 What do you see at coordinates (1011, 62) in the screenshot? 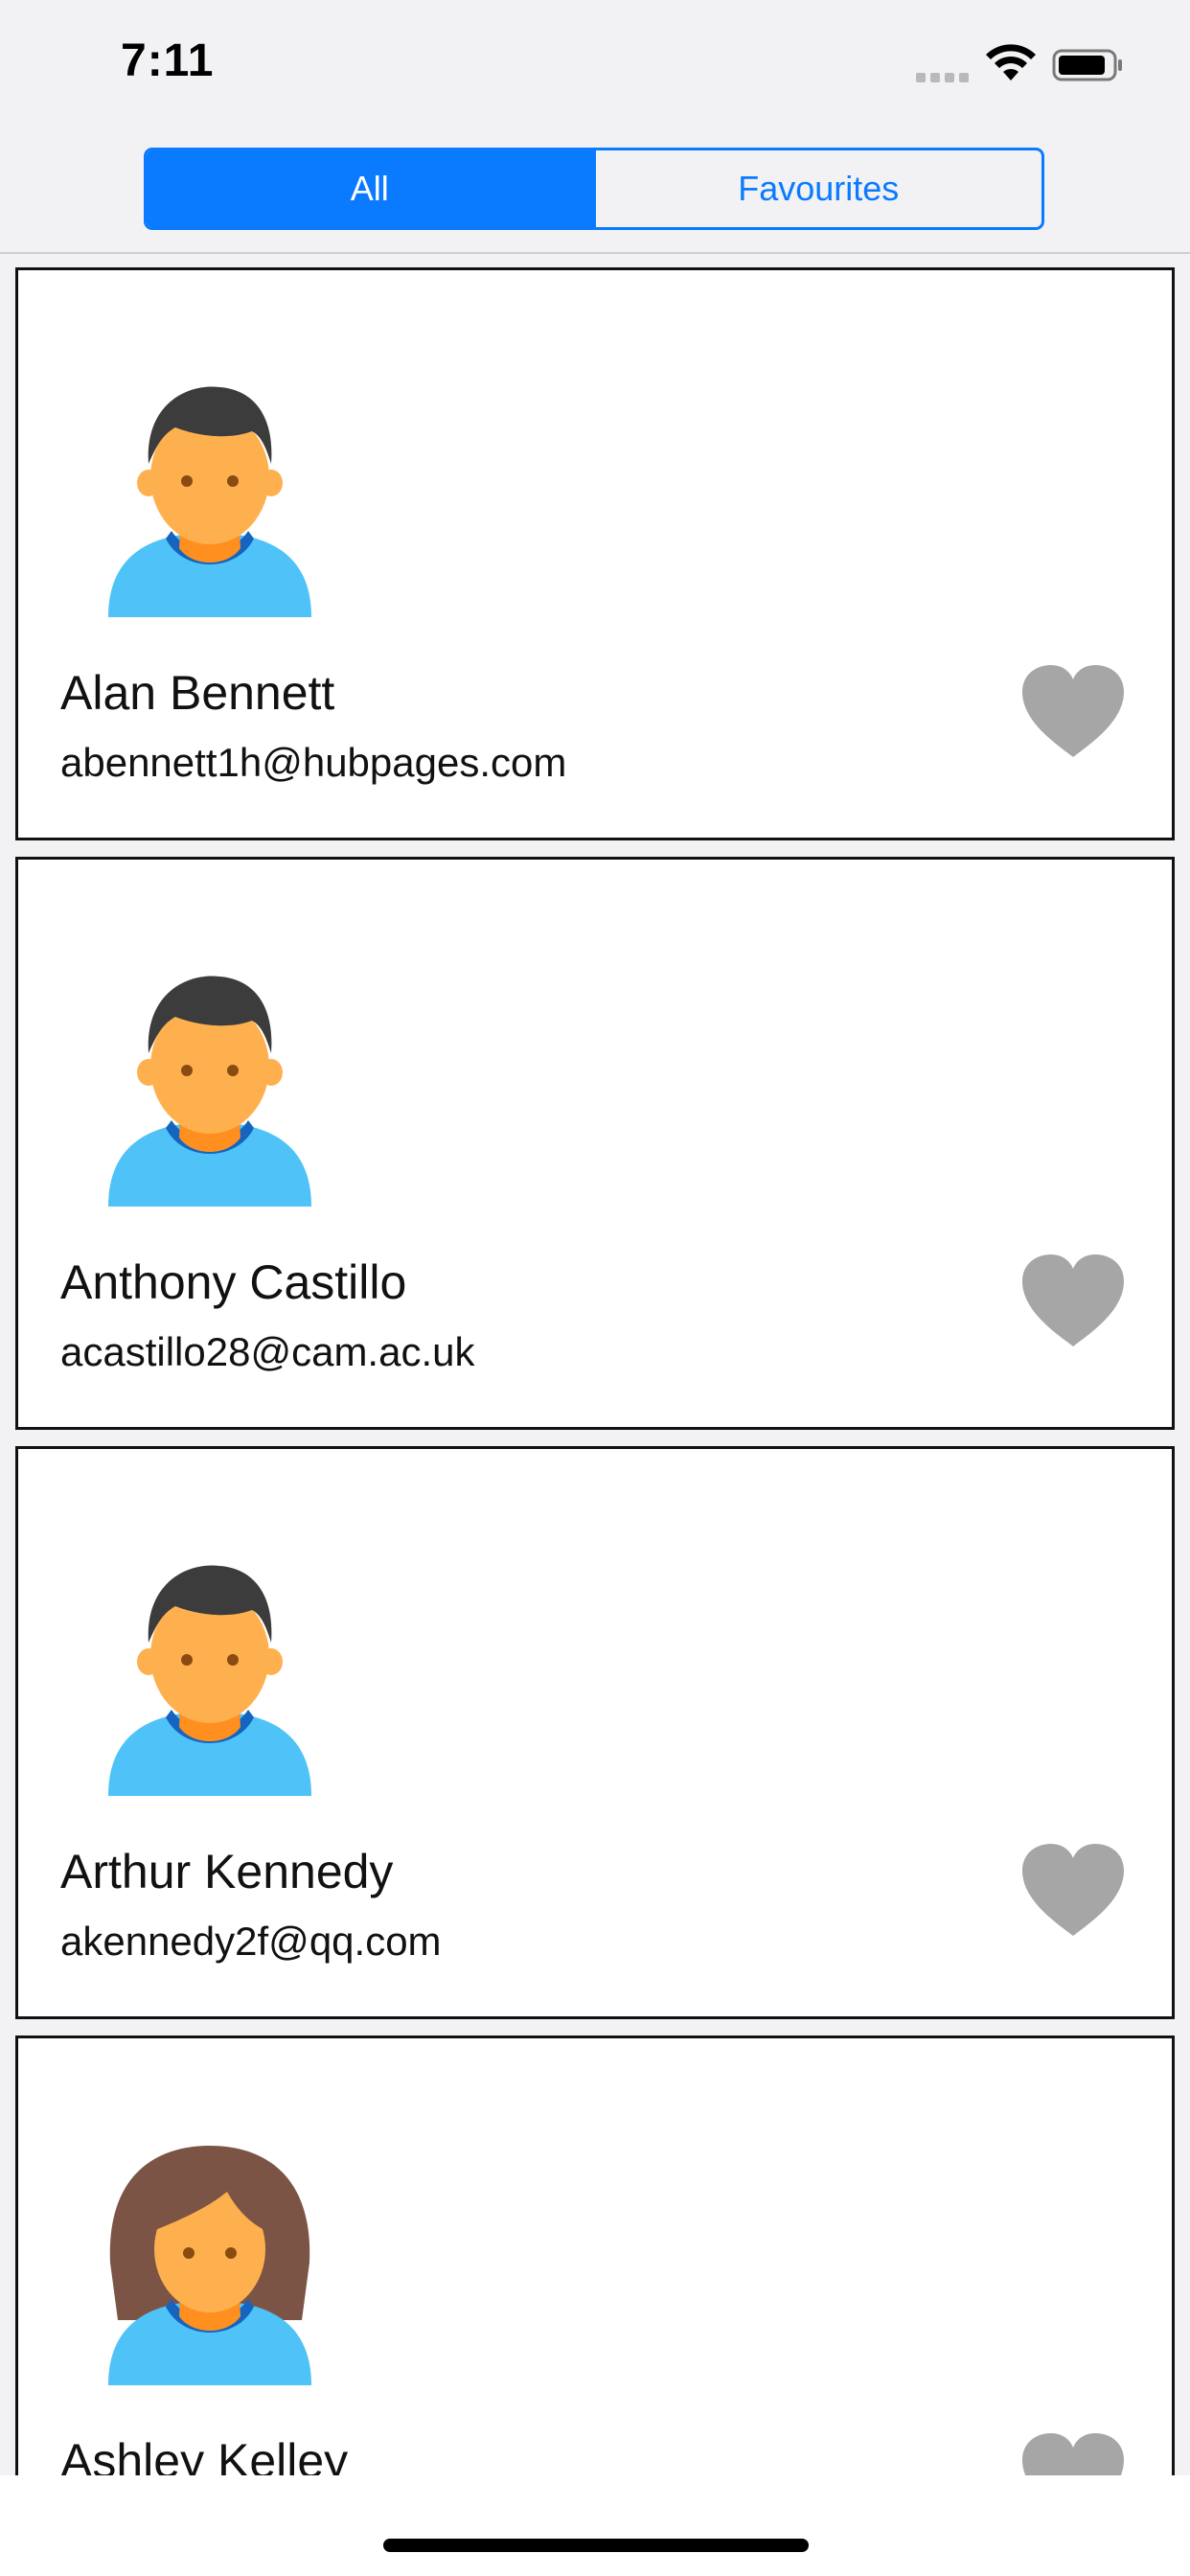
I see `wifi-icon` at bounding box center [1011, 62].